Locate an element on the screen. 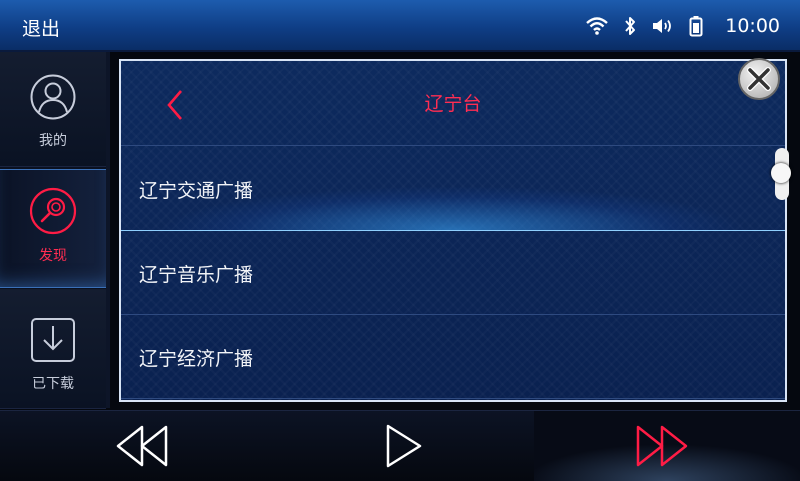 This screenshot has width=800, height=481. close-icon is located at coordinates (759, 79).